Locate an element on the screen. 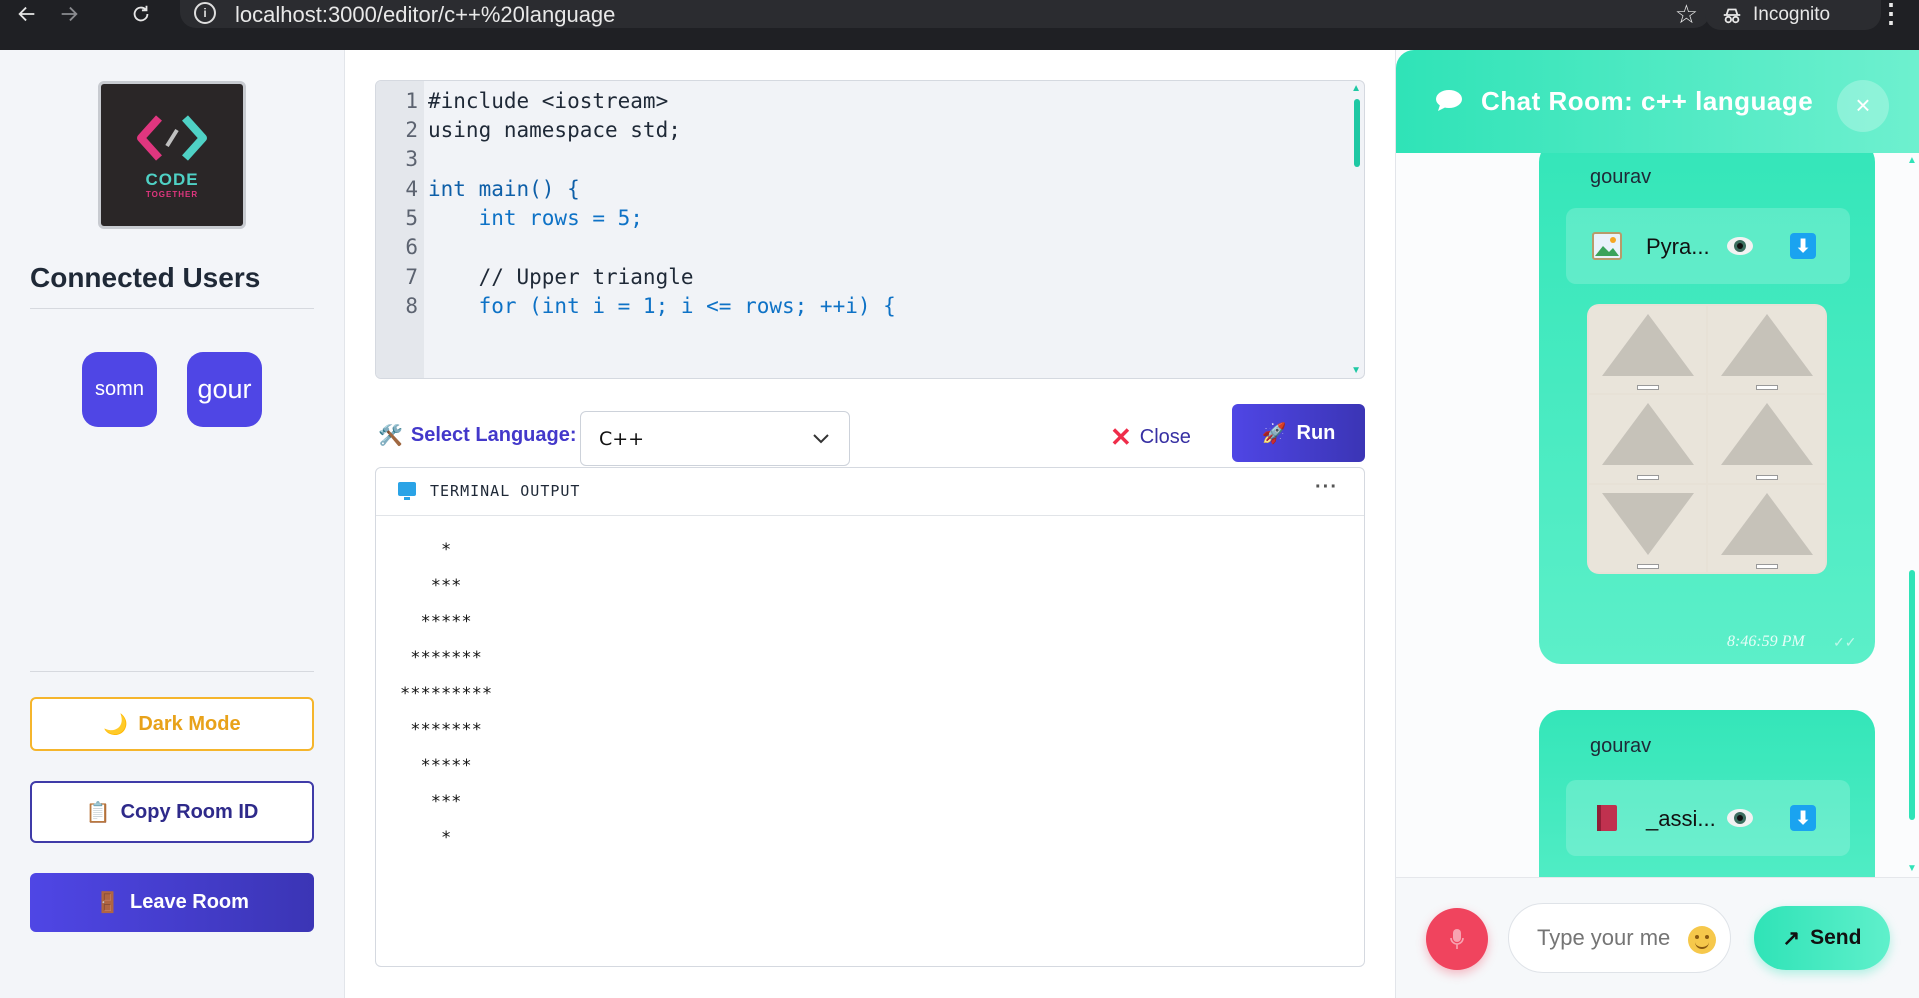 Image resolution: width=1919 pixels, height=998 pixels. bookmark-star-icon: ☆ is located at coordinates (1686, 14).